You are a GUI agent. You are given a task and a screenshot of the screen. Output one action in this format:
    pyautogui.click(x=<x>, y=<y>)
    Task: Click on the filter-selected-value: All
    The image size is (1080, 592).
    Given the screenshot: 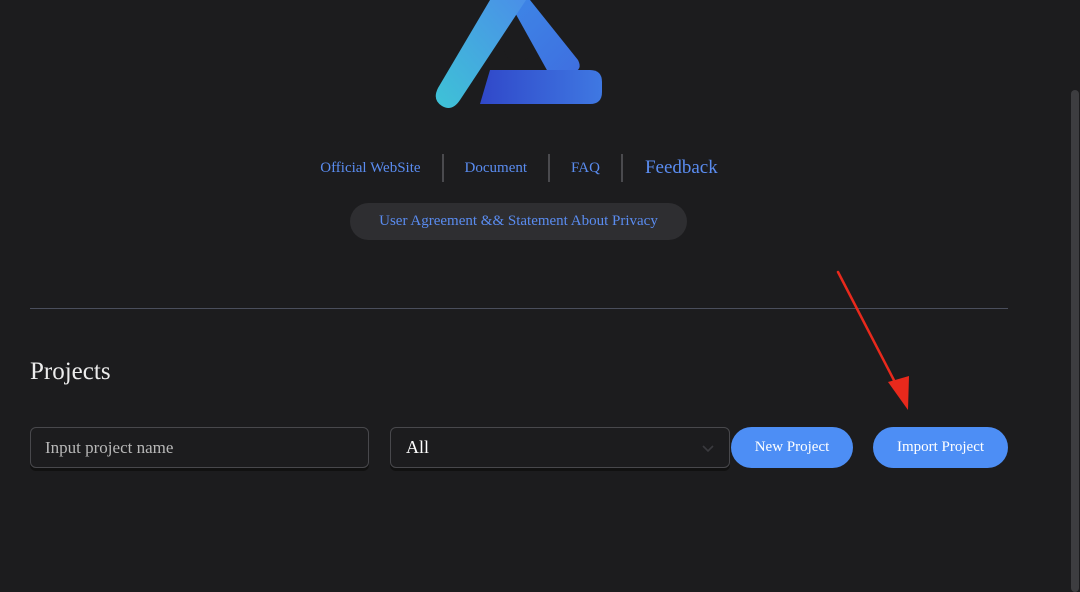 What is the action you would take?
    pyautogui.click(x=418, y=447)
    